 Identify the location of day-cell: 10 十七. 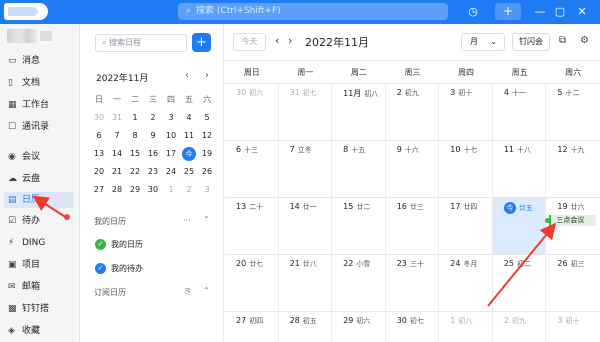
(466, 169).